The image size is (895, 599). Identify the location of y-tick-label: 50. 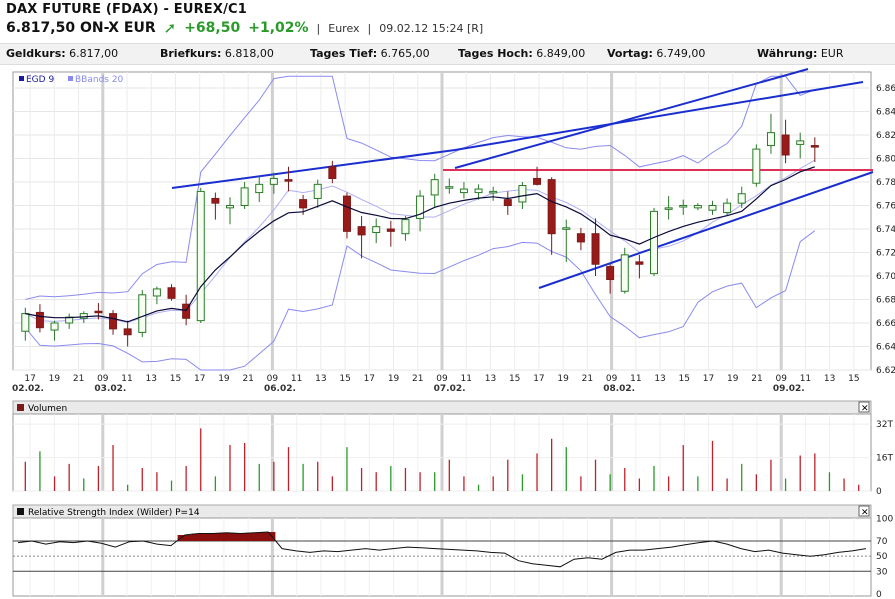
(882, 557).